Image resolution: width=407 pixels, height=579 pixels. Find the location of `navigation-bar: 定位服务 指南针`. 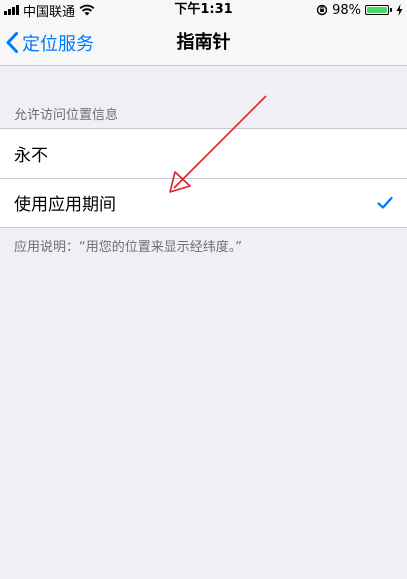

navigation-bar: 定位服务 指南针 is located at coordinates (203, 43).